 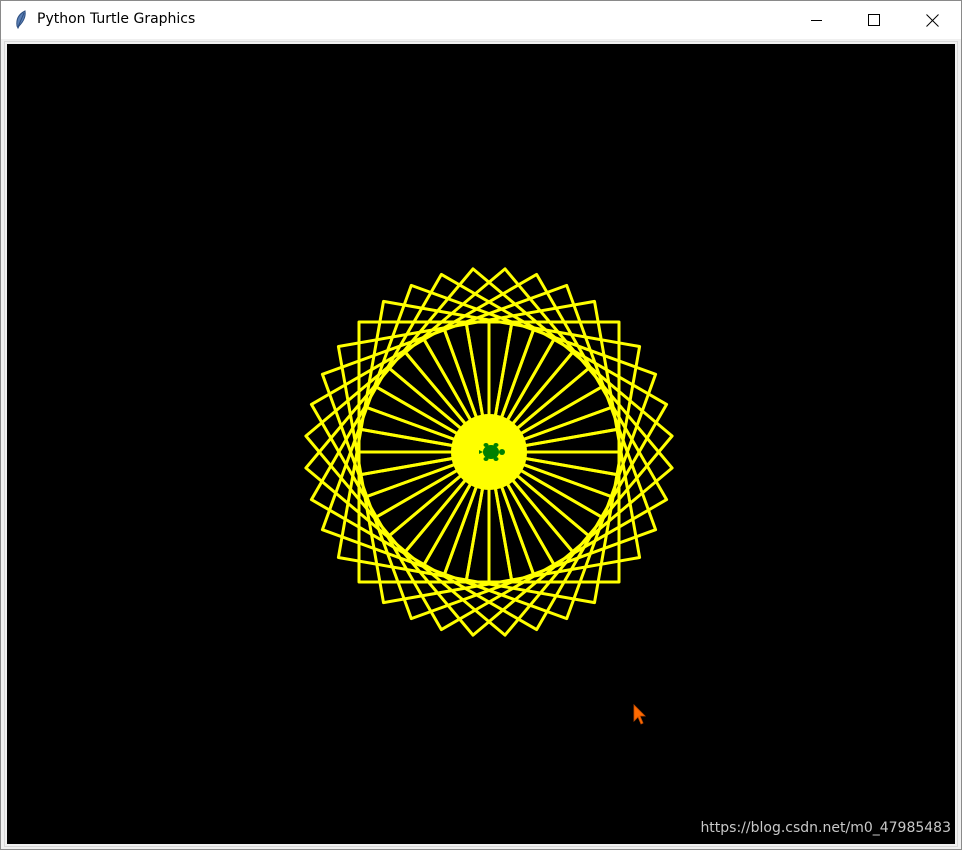 I want to click on minimize-icon, so click(x=816, y=20).